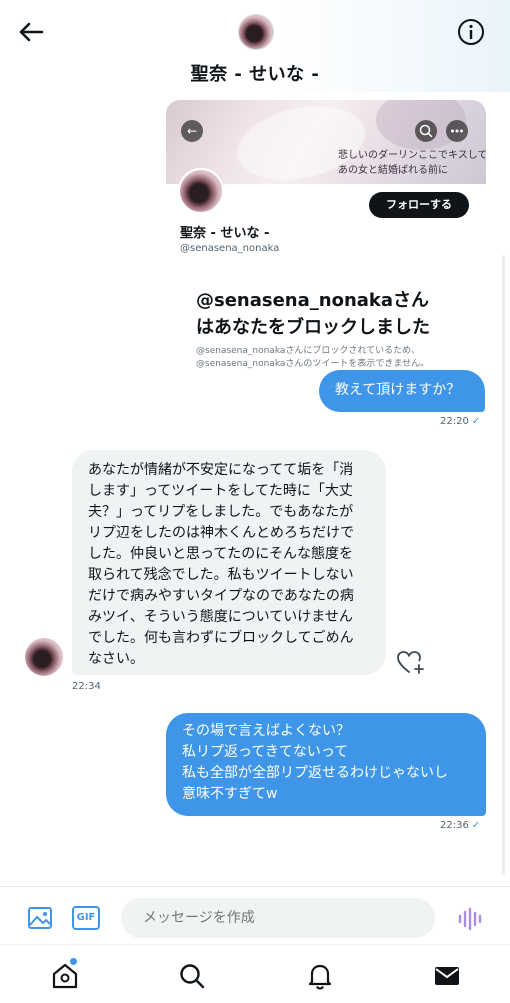 The width and height of the screenshot is (510, 1003). Describe the element at coordinates (230, 794) in the screenshot. I see `message-line: 意味不すぎてw` at that location.